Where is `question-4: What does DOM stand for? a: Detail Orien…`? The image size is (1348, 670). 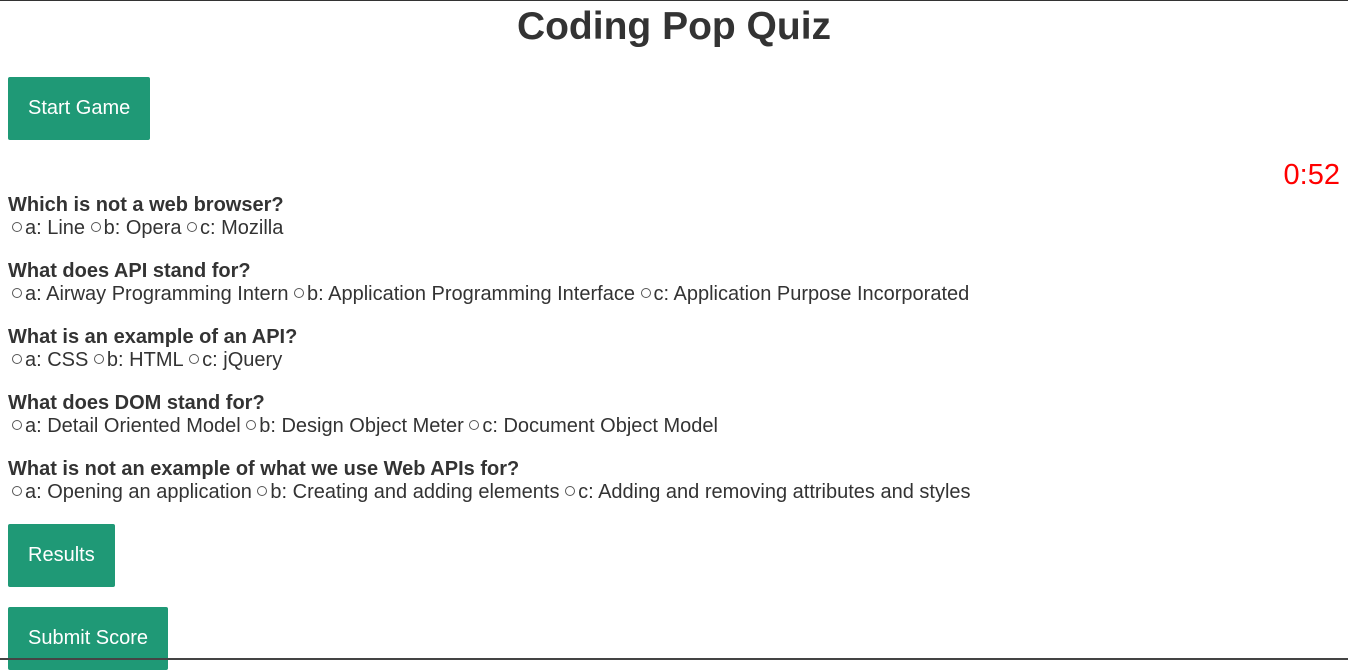 question-4: What does DOM stand for? a: Detail Orien… is located at coordinates (363, 415).